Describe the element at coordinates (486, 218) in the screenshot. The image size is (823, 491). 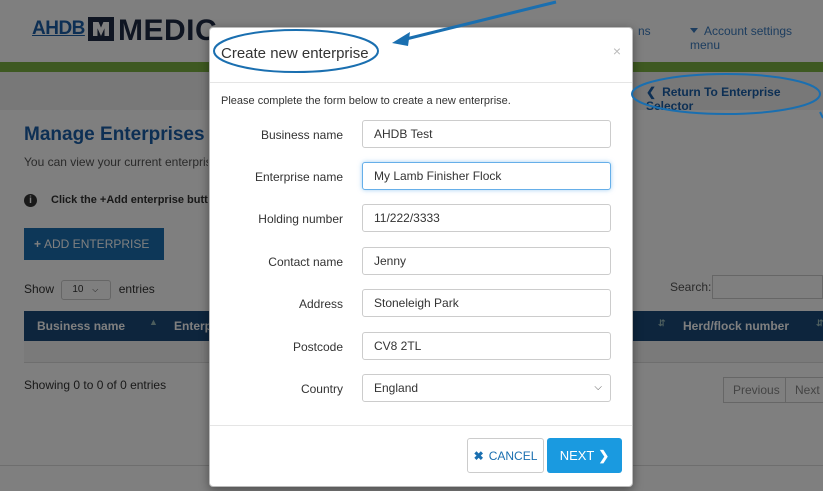
I see `holding-number-input: 11/222/3333` at that location.